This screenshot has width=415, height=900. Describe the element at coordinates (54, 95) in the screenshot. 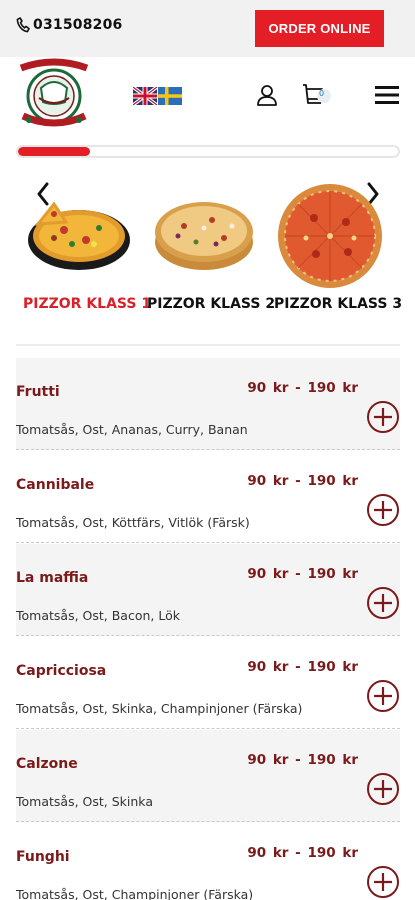

I see `brunnsbo-pizzeria-logo` at that location.